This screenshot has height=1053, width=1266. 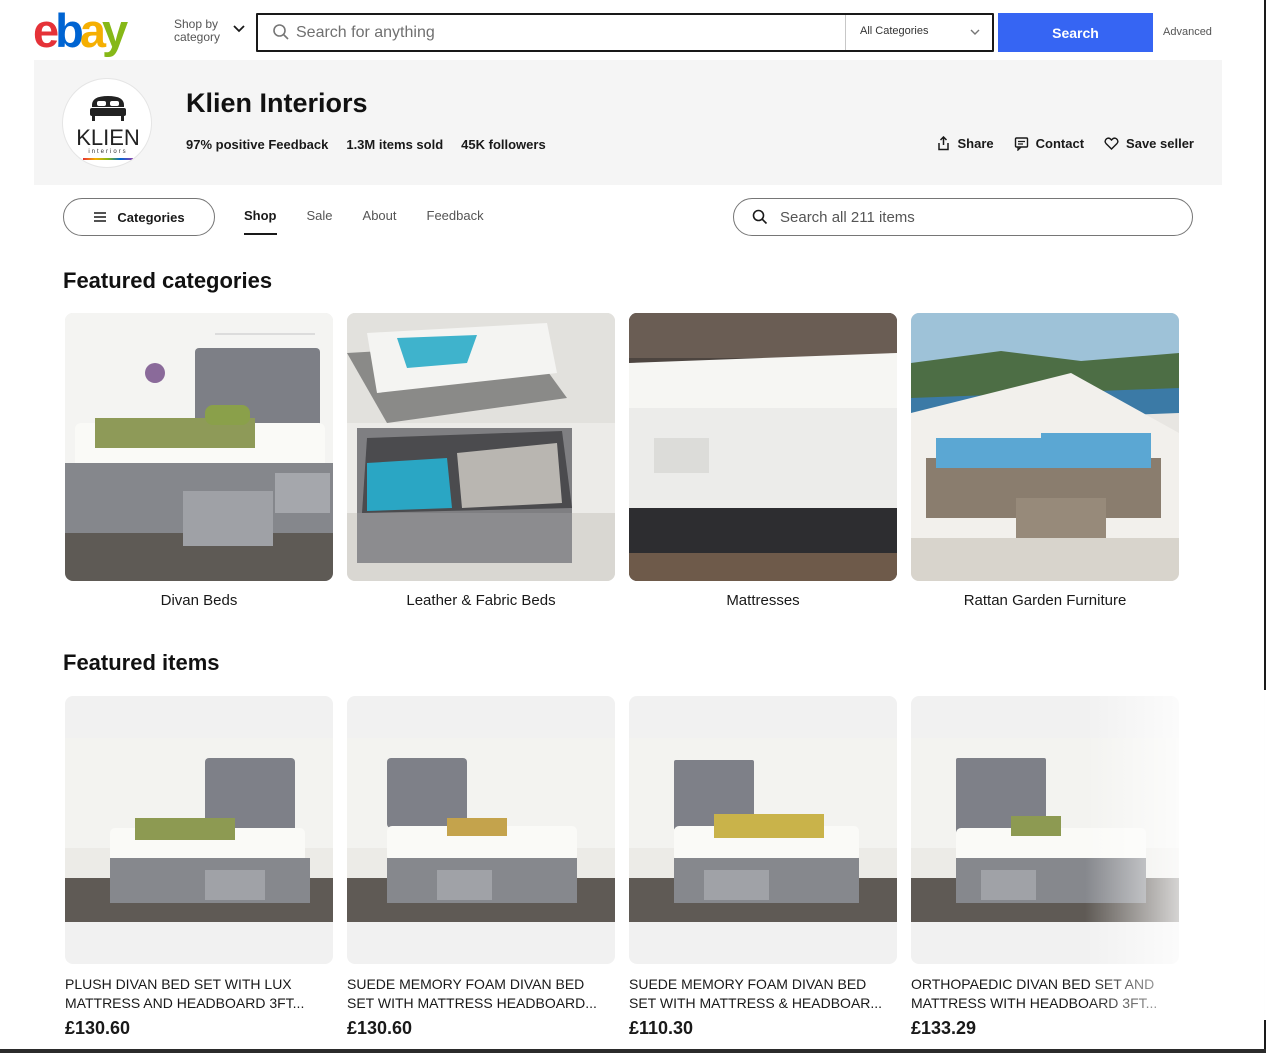 I want to click on store-actions: Share Contact Save seller, so click(x=1065, y=143).